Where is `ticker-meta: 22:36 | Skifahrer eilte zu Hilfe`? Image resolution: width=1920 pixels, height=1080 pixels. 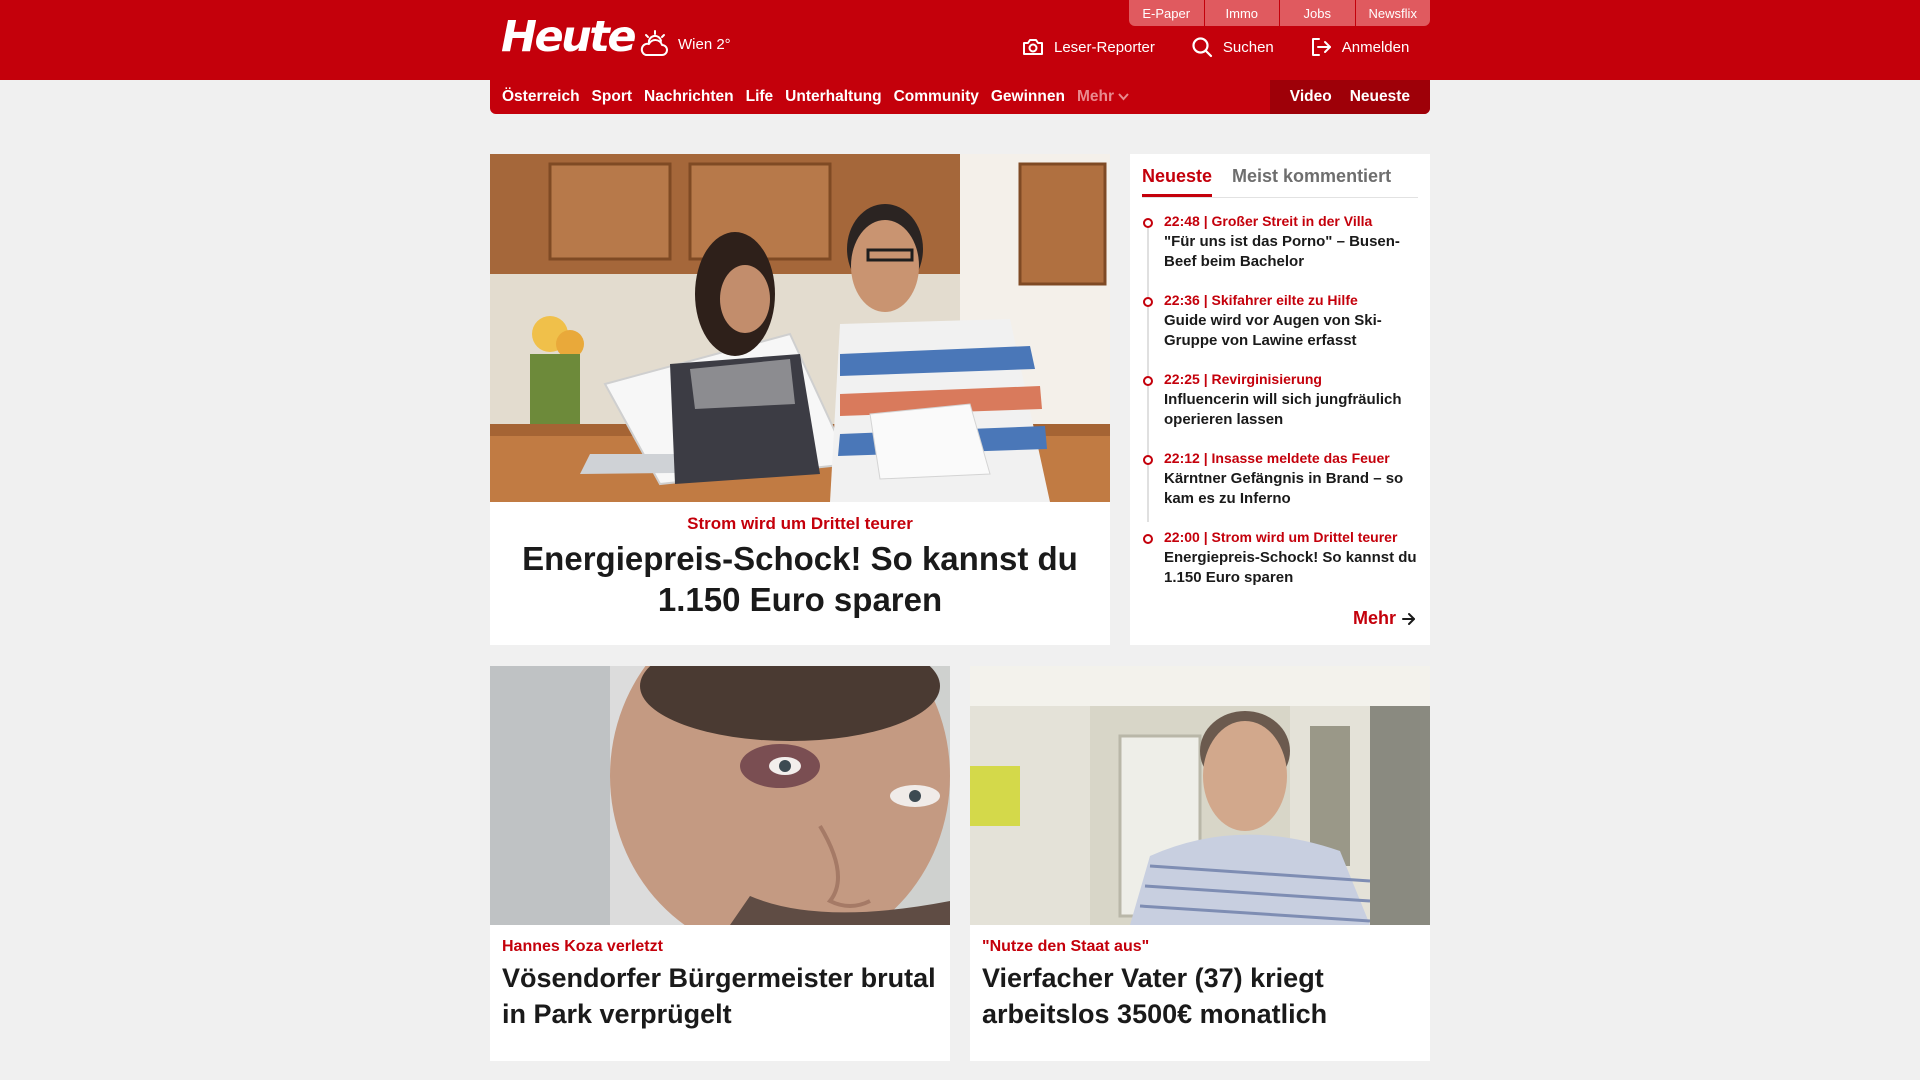 ticker-meta: 22:36 | Skifahrer eilte zu Hilfe is located at coordinates (1261, 300).